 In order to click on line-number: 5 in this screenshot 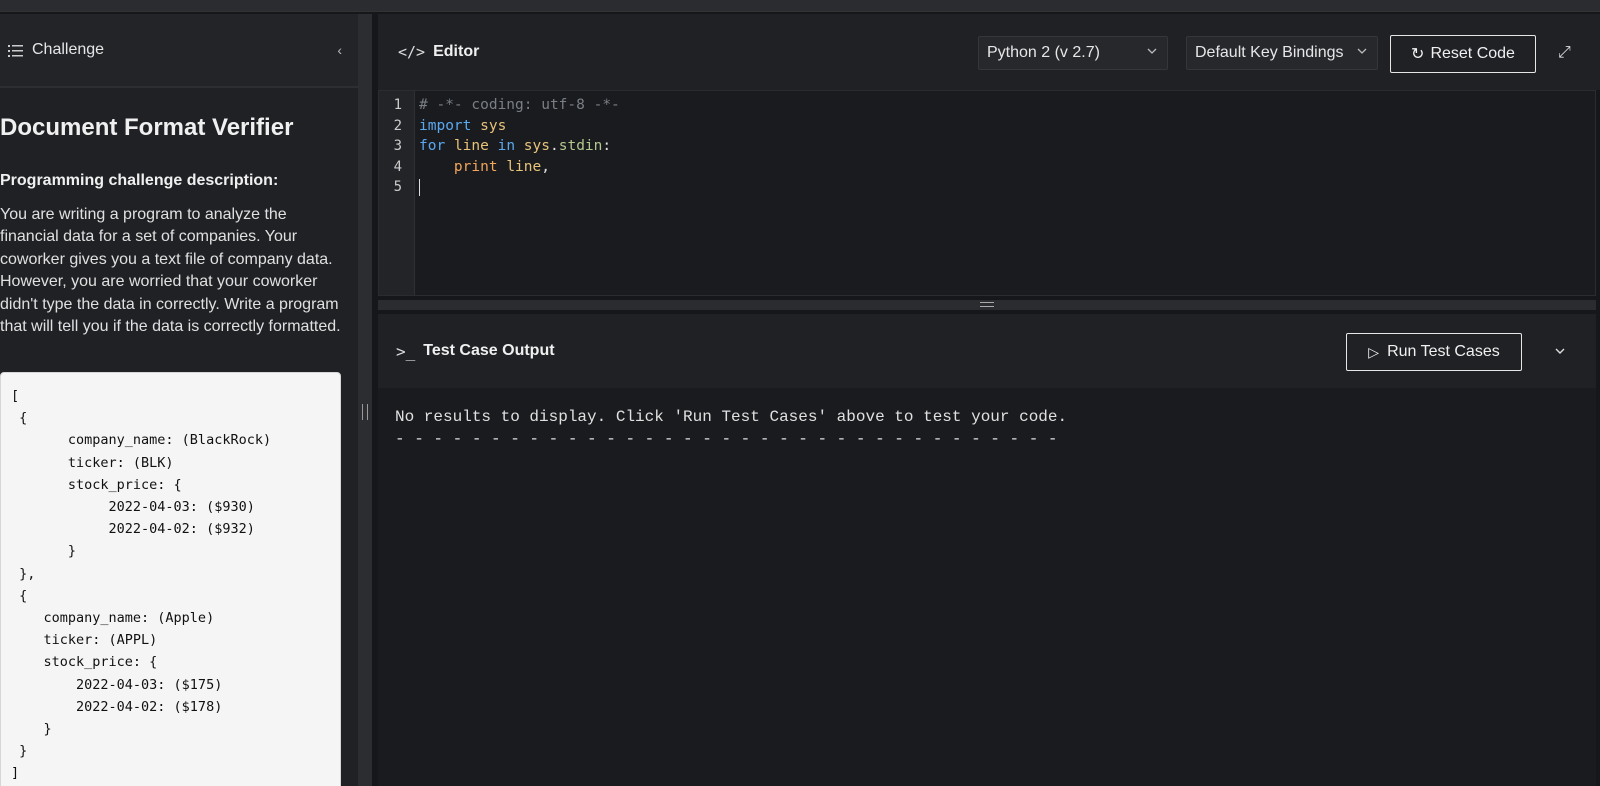, I will do `click(397, 187)`.